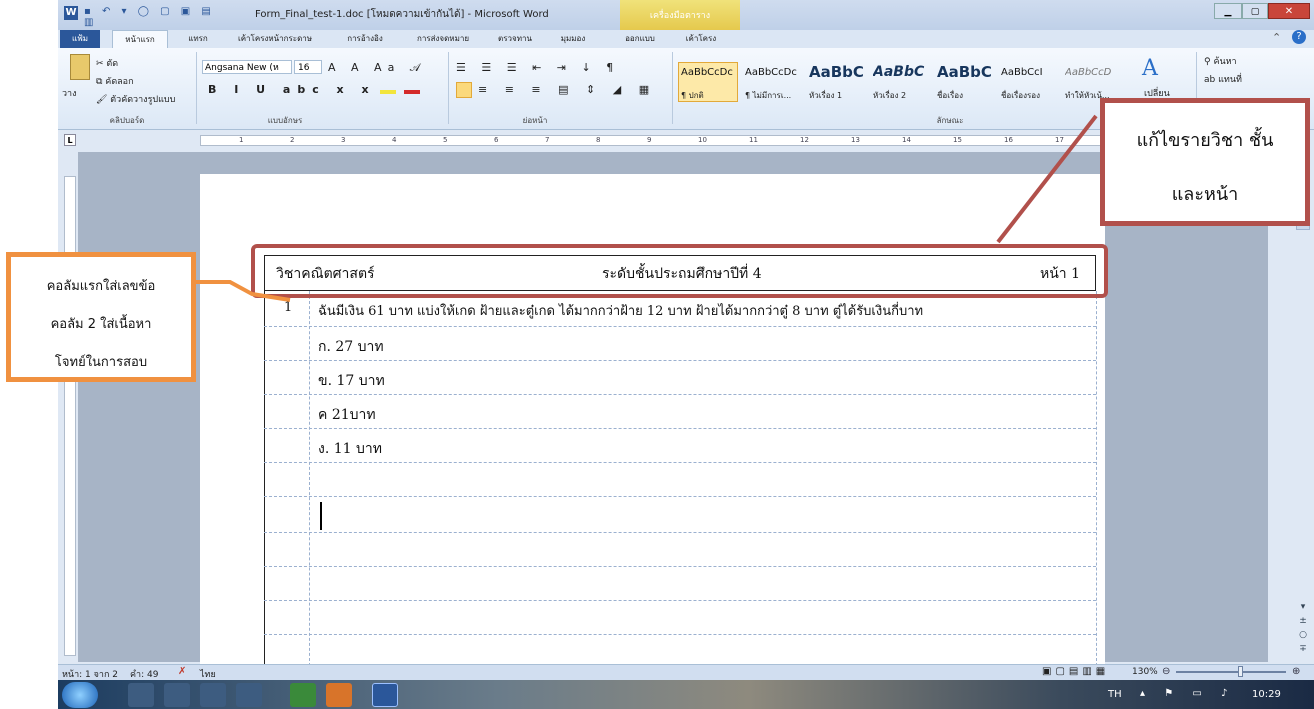 Image resolution: width=1314 pixels, height=709 pixels. Describe the element at coordinates (101, 286) in the screenshot. I see `callout-line: คอลัมแรกใส่เลขข้อ` at that location.